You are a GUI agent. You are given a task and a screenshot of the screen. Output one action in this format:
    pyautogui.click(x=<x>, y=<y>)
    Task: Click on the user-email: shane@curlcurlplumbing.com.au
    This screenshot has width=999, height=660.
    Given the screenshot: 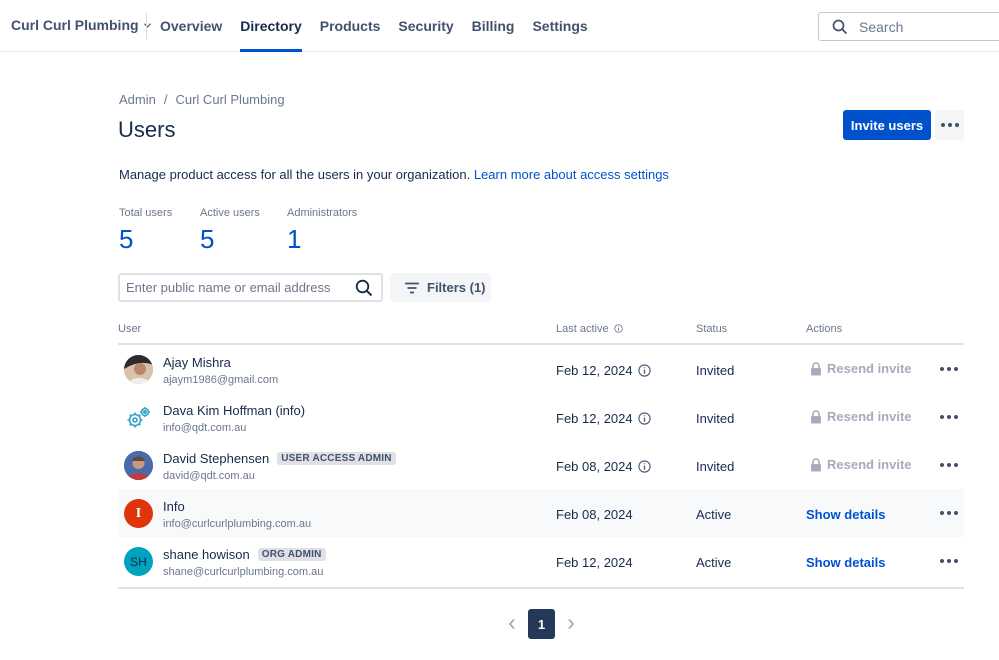 What is the action you would take?
    pyautogui.click(x=243, y=572)
    